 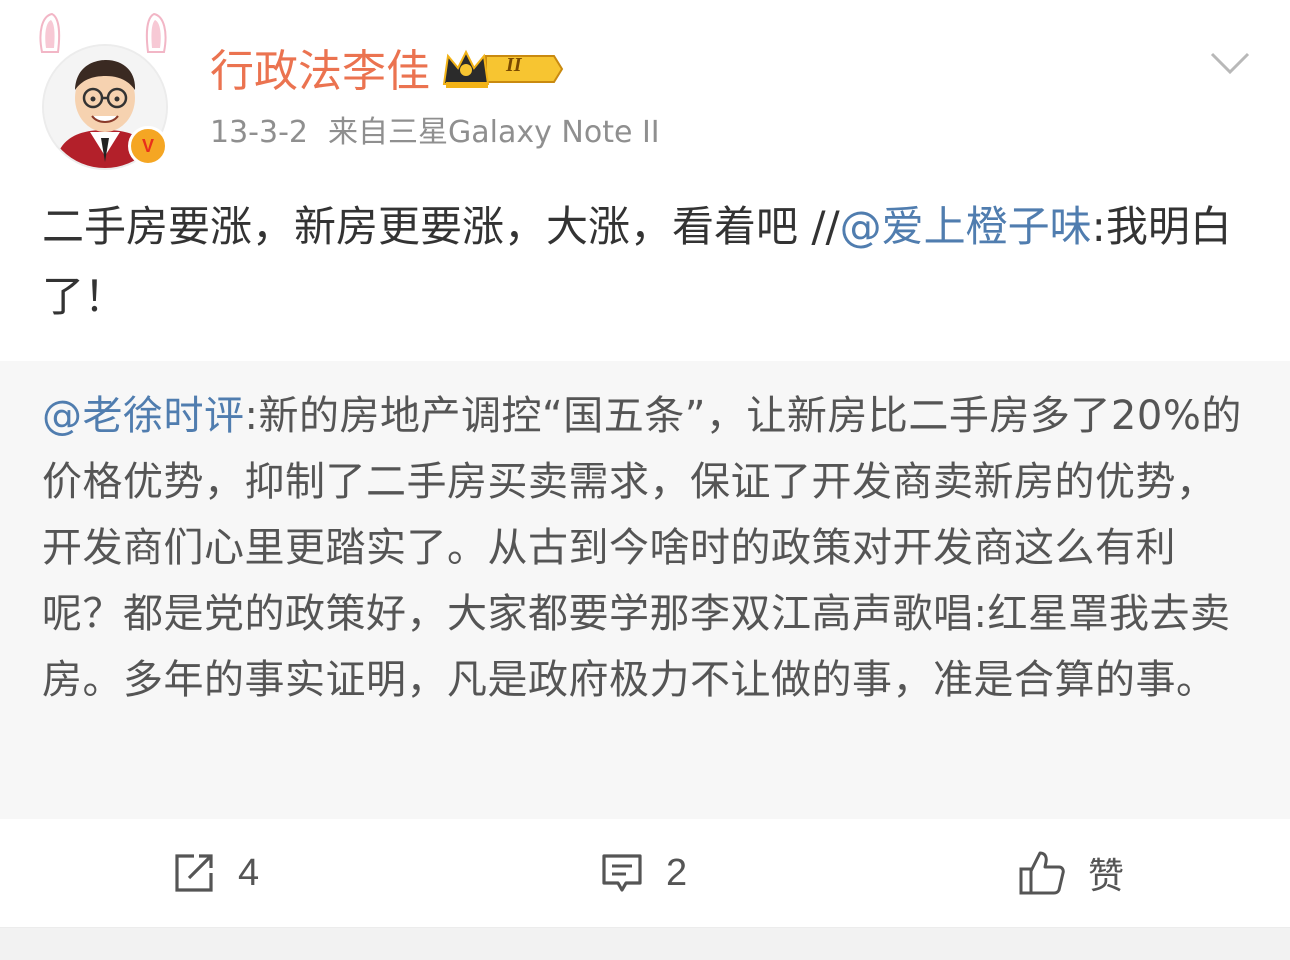 What do you see at coordinates (105, 89) in the screenshot?
I see `avatar-area: V` at bounding box center [105, 89].